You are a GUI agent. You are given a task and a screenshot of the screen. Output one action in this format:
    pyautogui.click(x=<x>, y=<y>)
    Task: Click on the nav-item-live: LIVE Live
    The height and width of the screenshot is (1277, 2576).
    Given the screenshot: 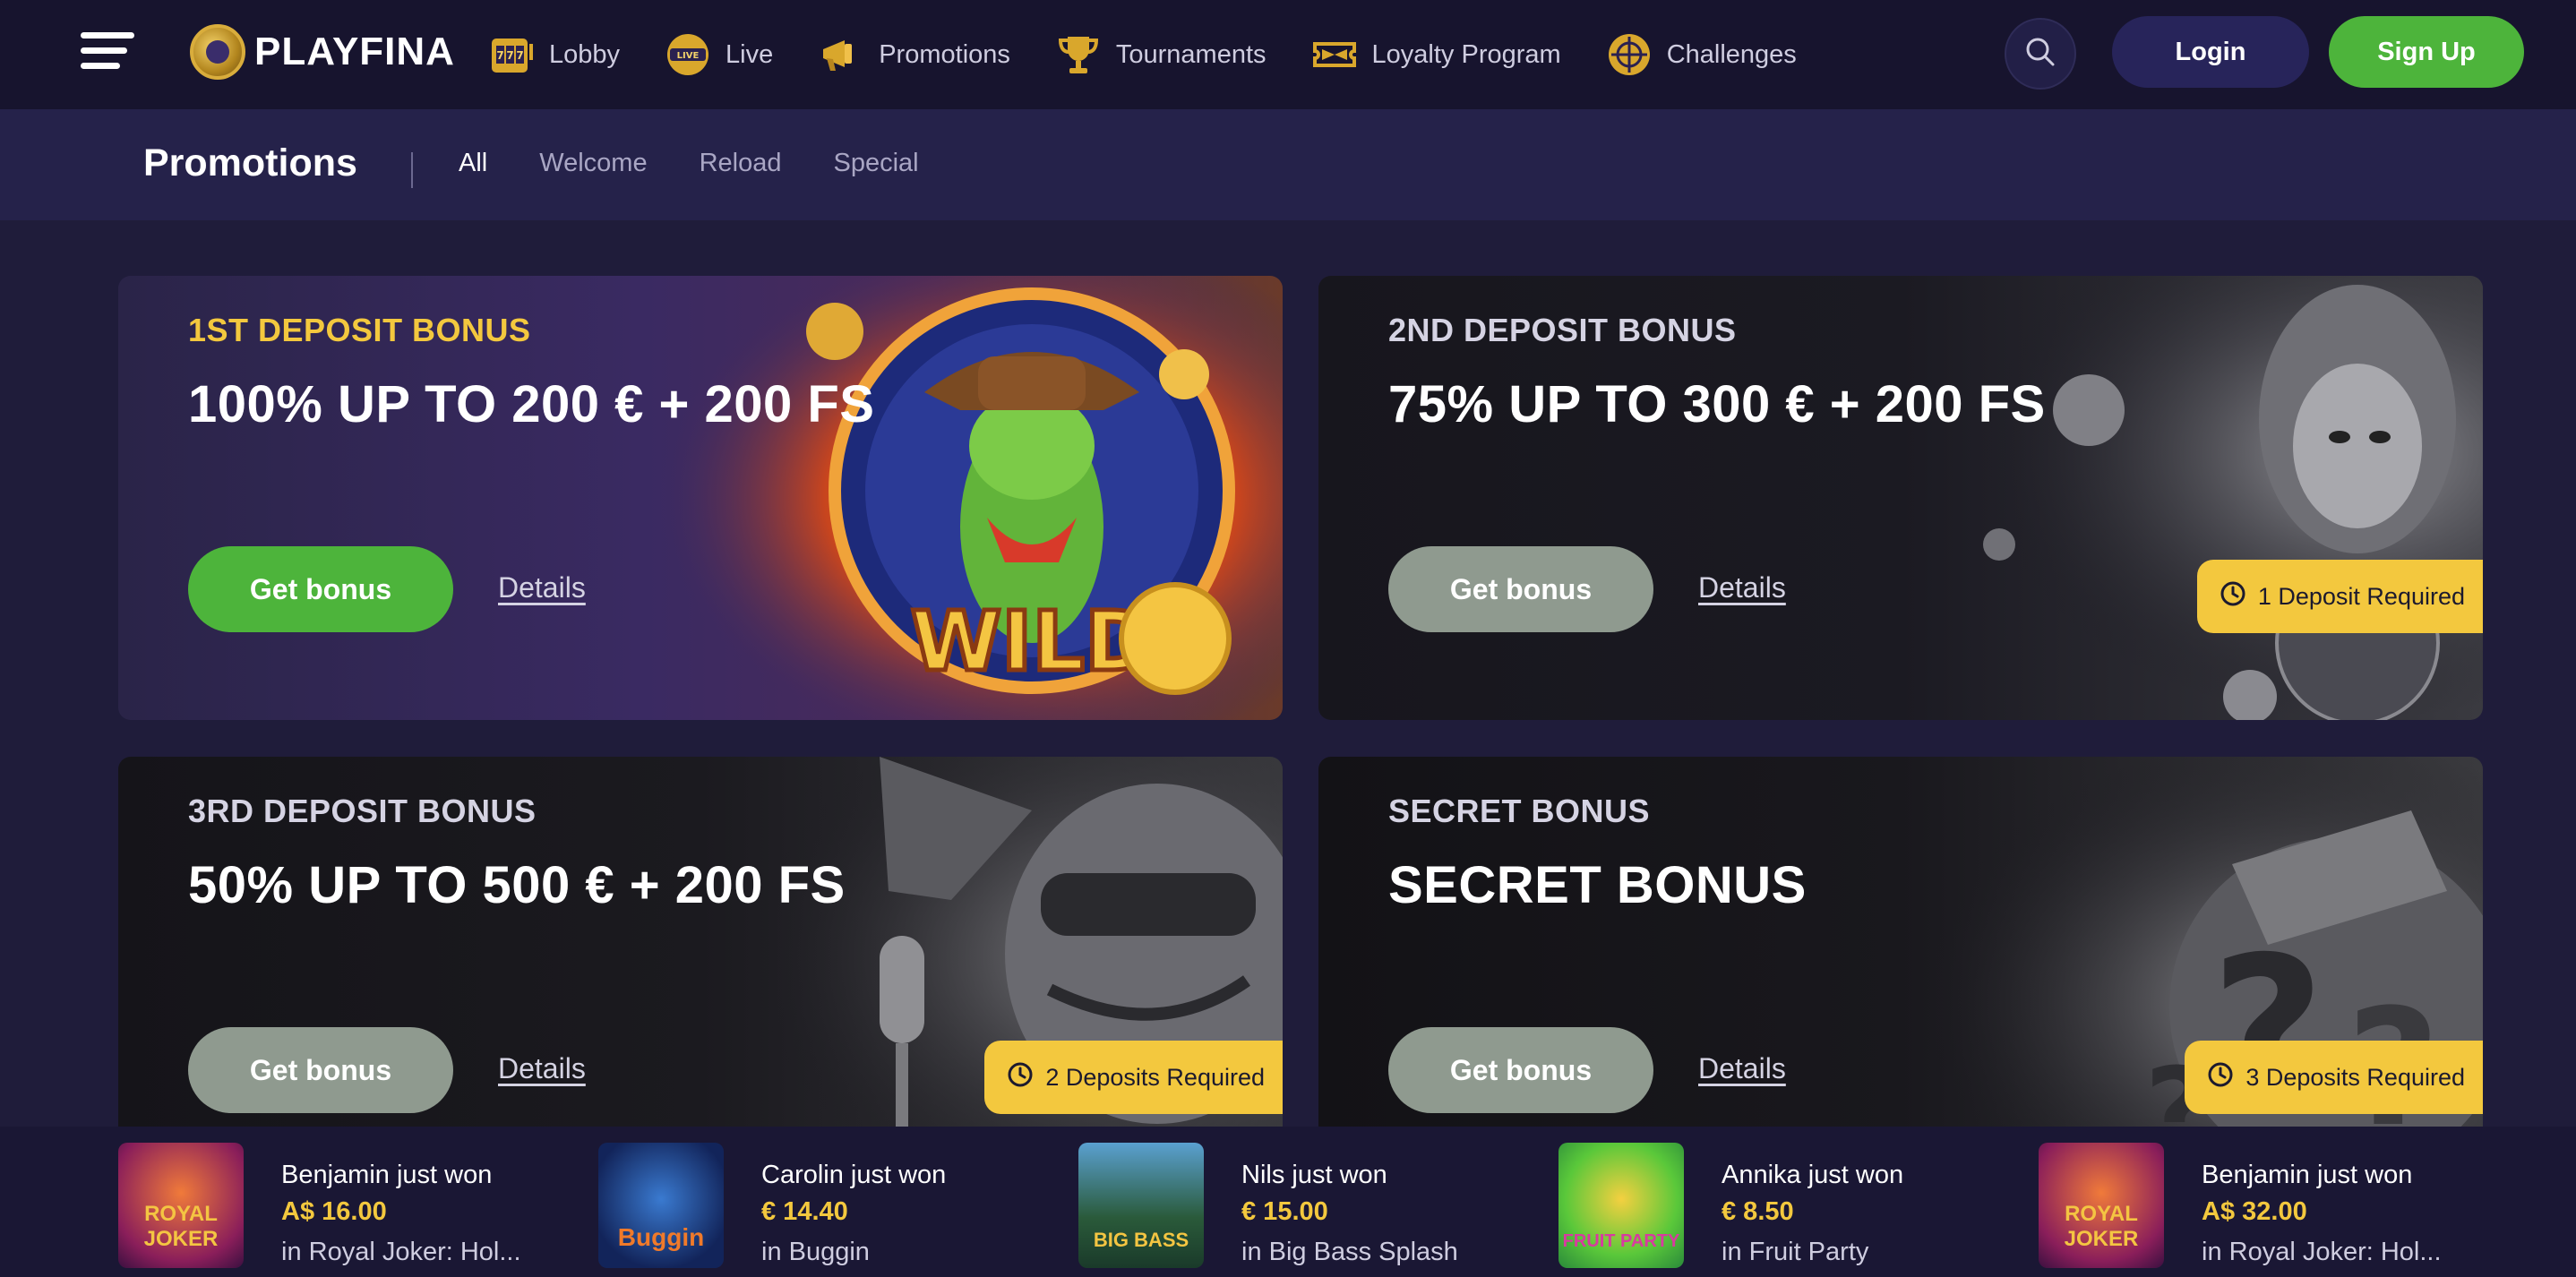 What is the action you would take?
    pyautogui.click(x=719, y=54)
    